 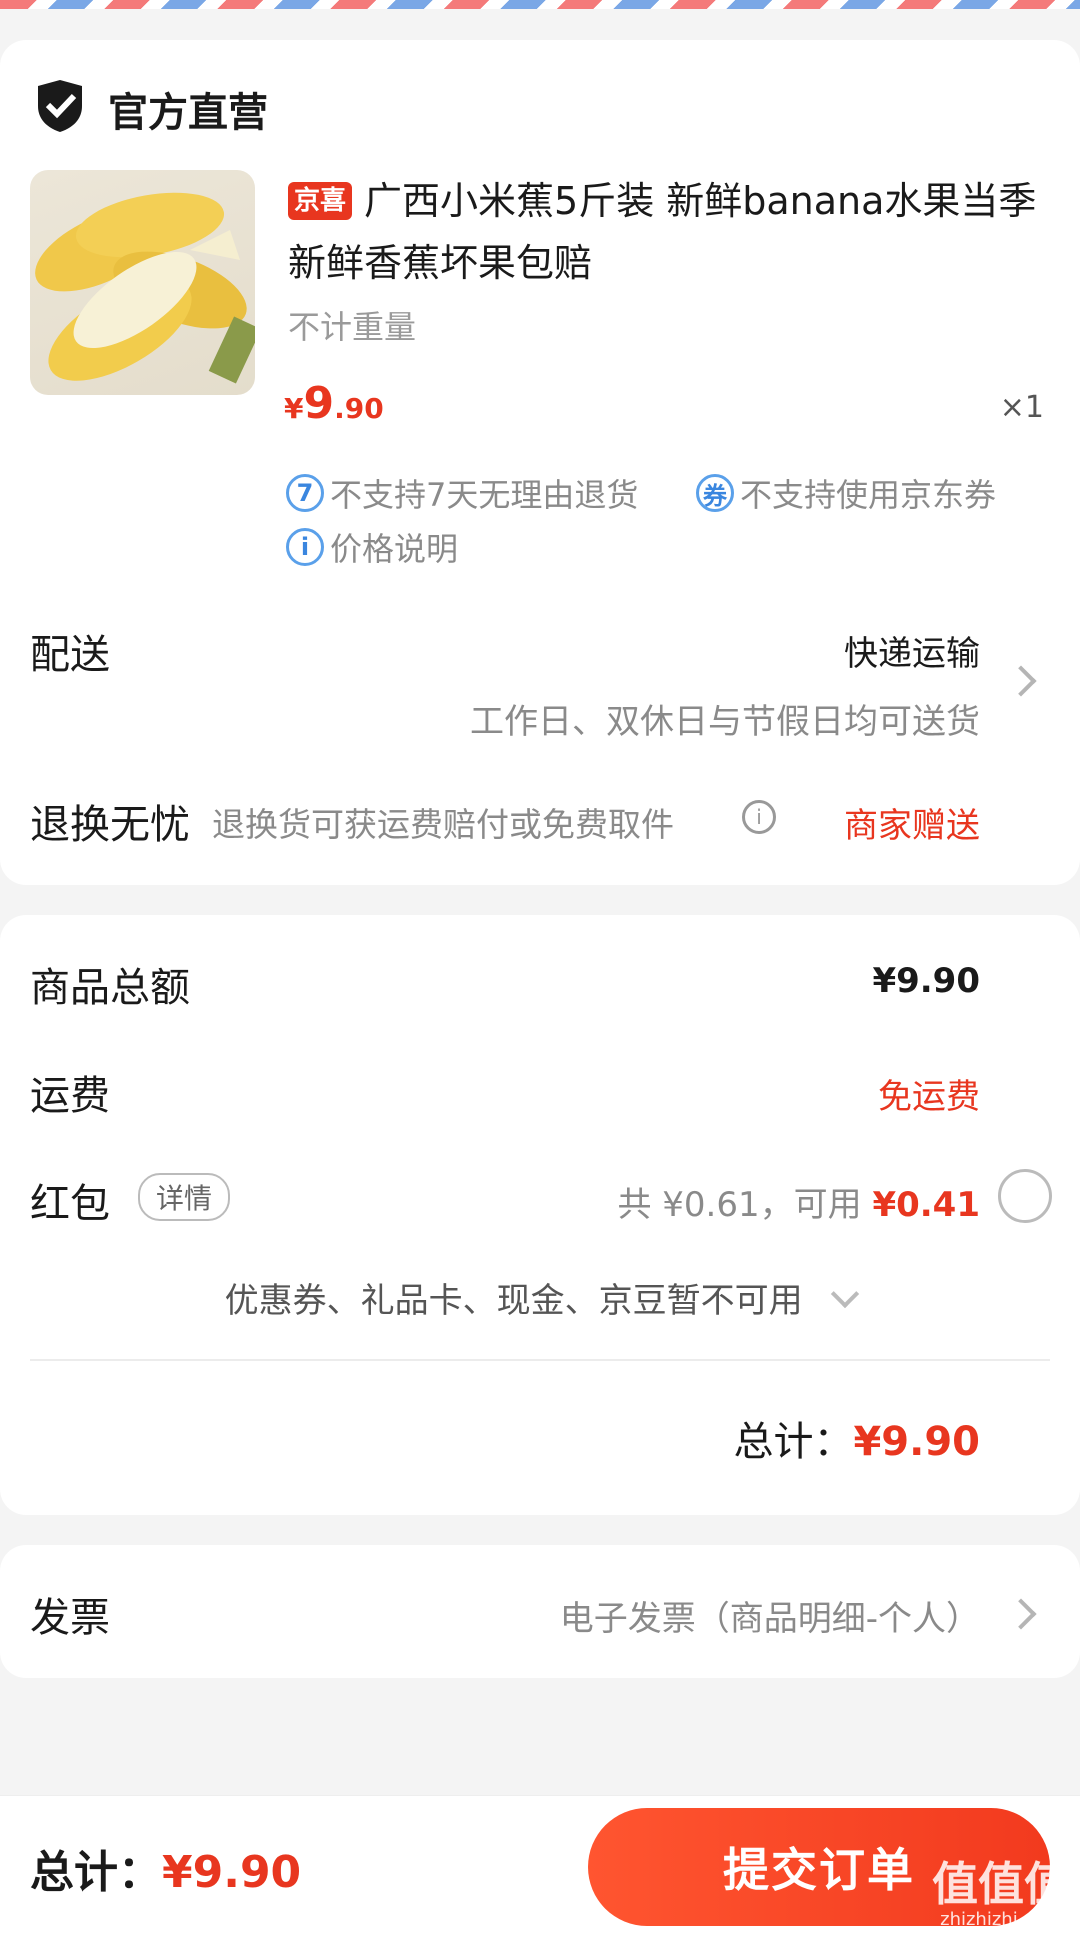 What do you see at coordinates (394, 549) in the screenshot?
I see `notice-text: 价格说明` at bounding box center [394, 549].